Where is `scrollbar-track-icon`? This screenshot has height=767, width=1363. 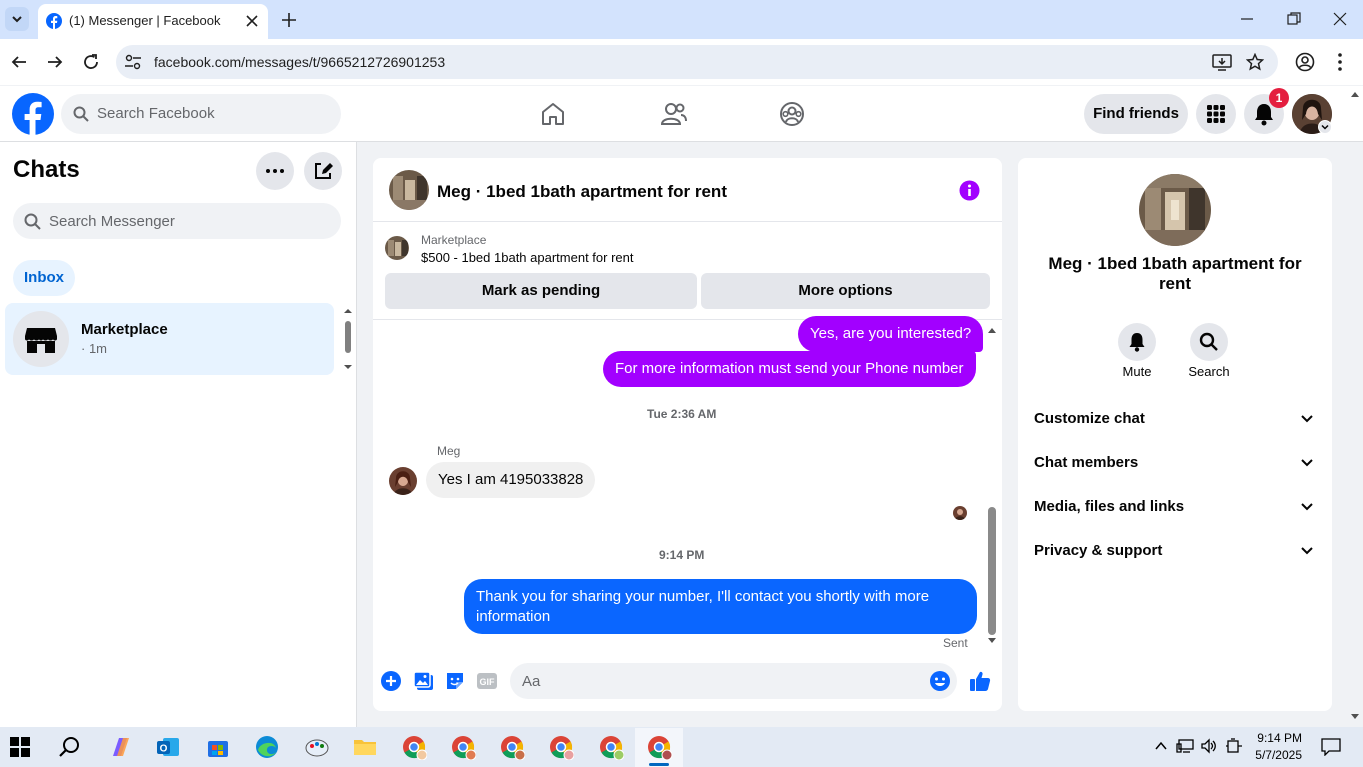
scrollbar-track-icon is located at coordinates (992, 485).